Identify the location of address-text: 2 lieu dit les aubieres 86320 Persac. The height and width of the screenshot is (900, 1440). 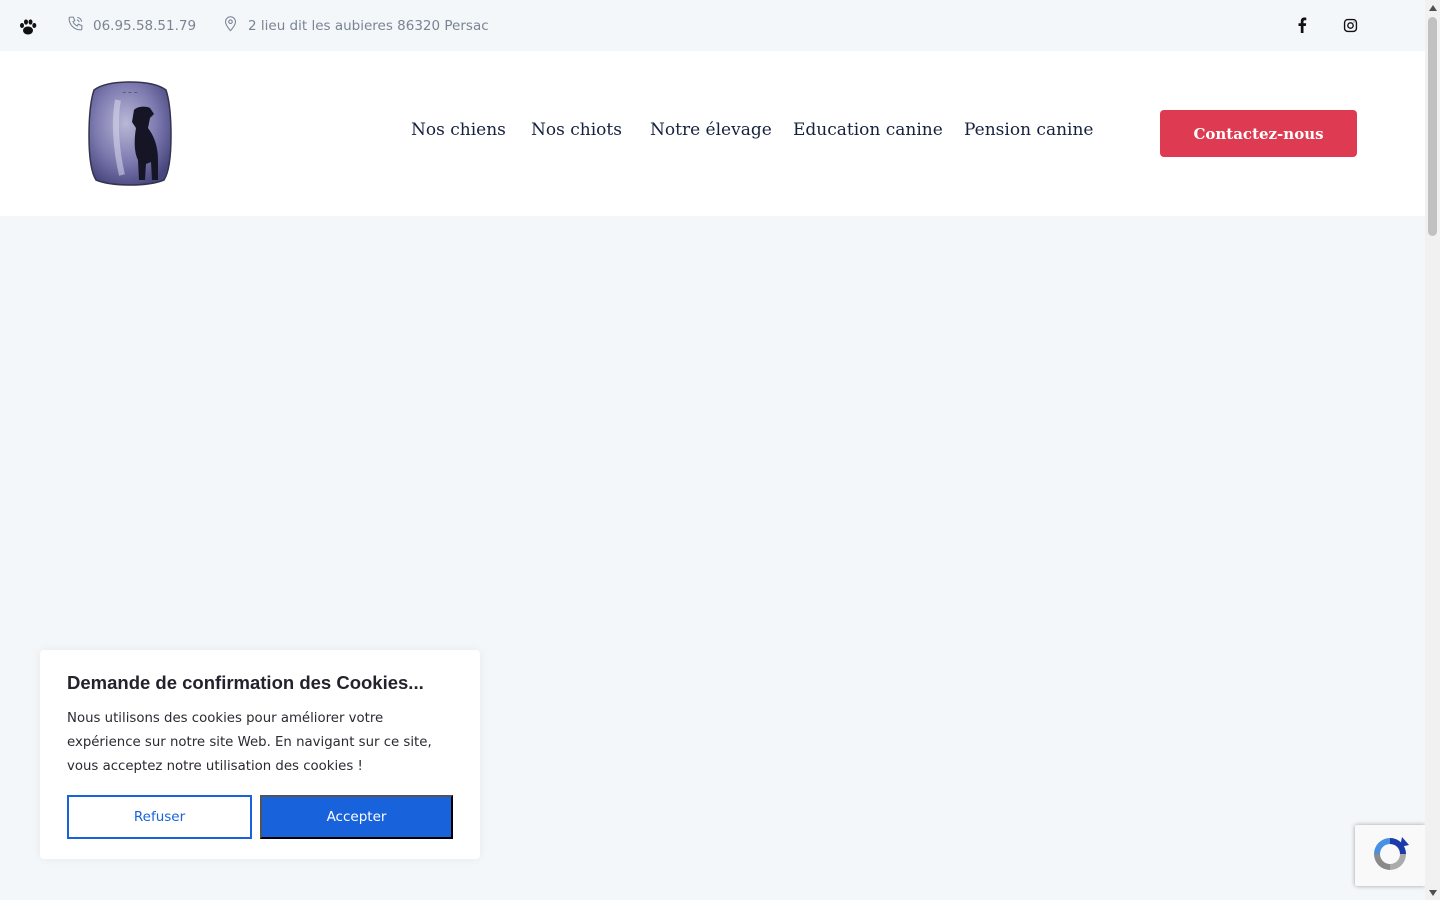
(368, 25).